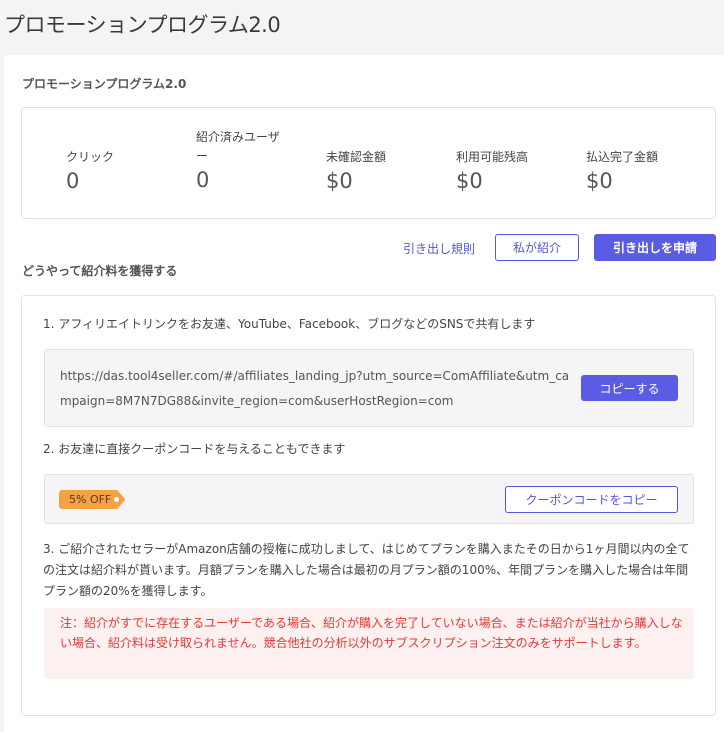  I want to click on stat-label: 利用可能残高, so click(492, 157).